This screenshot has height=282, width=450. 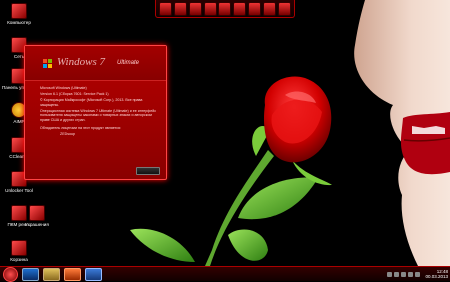 I want to click on windows-logo-banner: Windows 7 Ultimate, so click(x=95, y=63).